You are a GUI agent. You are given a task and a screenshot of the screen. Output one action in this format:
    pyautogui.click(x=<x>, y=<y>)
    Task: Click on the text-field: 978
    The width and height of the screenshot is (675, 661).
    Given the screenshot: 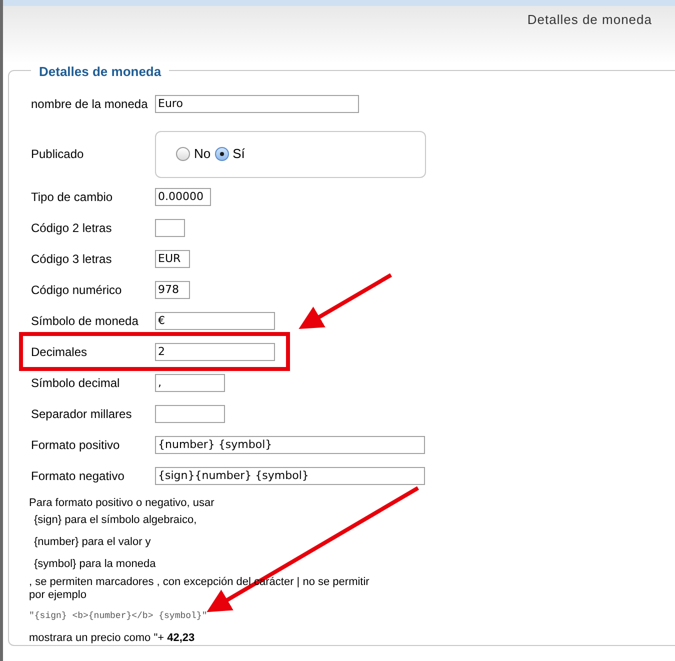 What is the action you would take?
    pyautogui.click(x=172, y=289)
    